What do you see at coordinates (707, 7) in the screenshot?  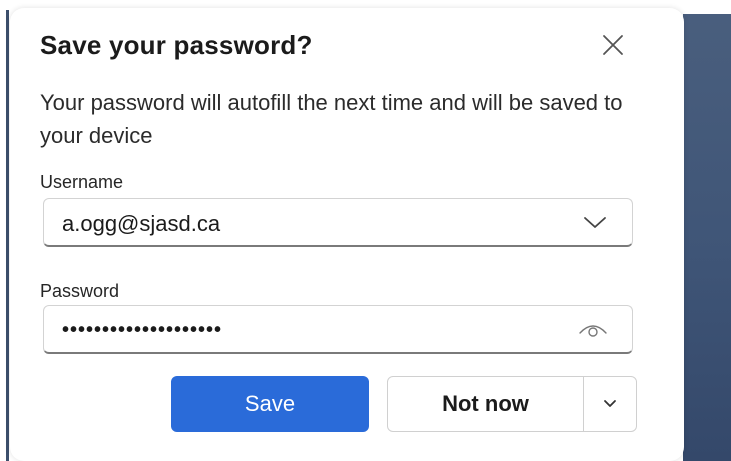 I see `background-top-area` at bounding box center [707, 7].